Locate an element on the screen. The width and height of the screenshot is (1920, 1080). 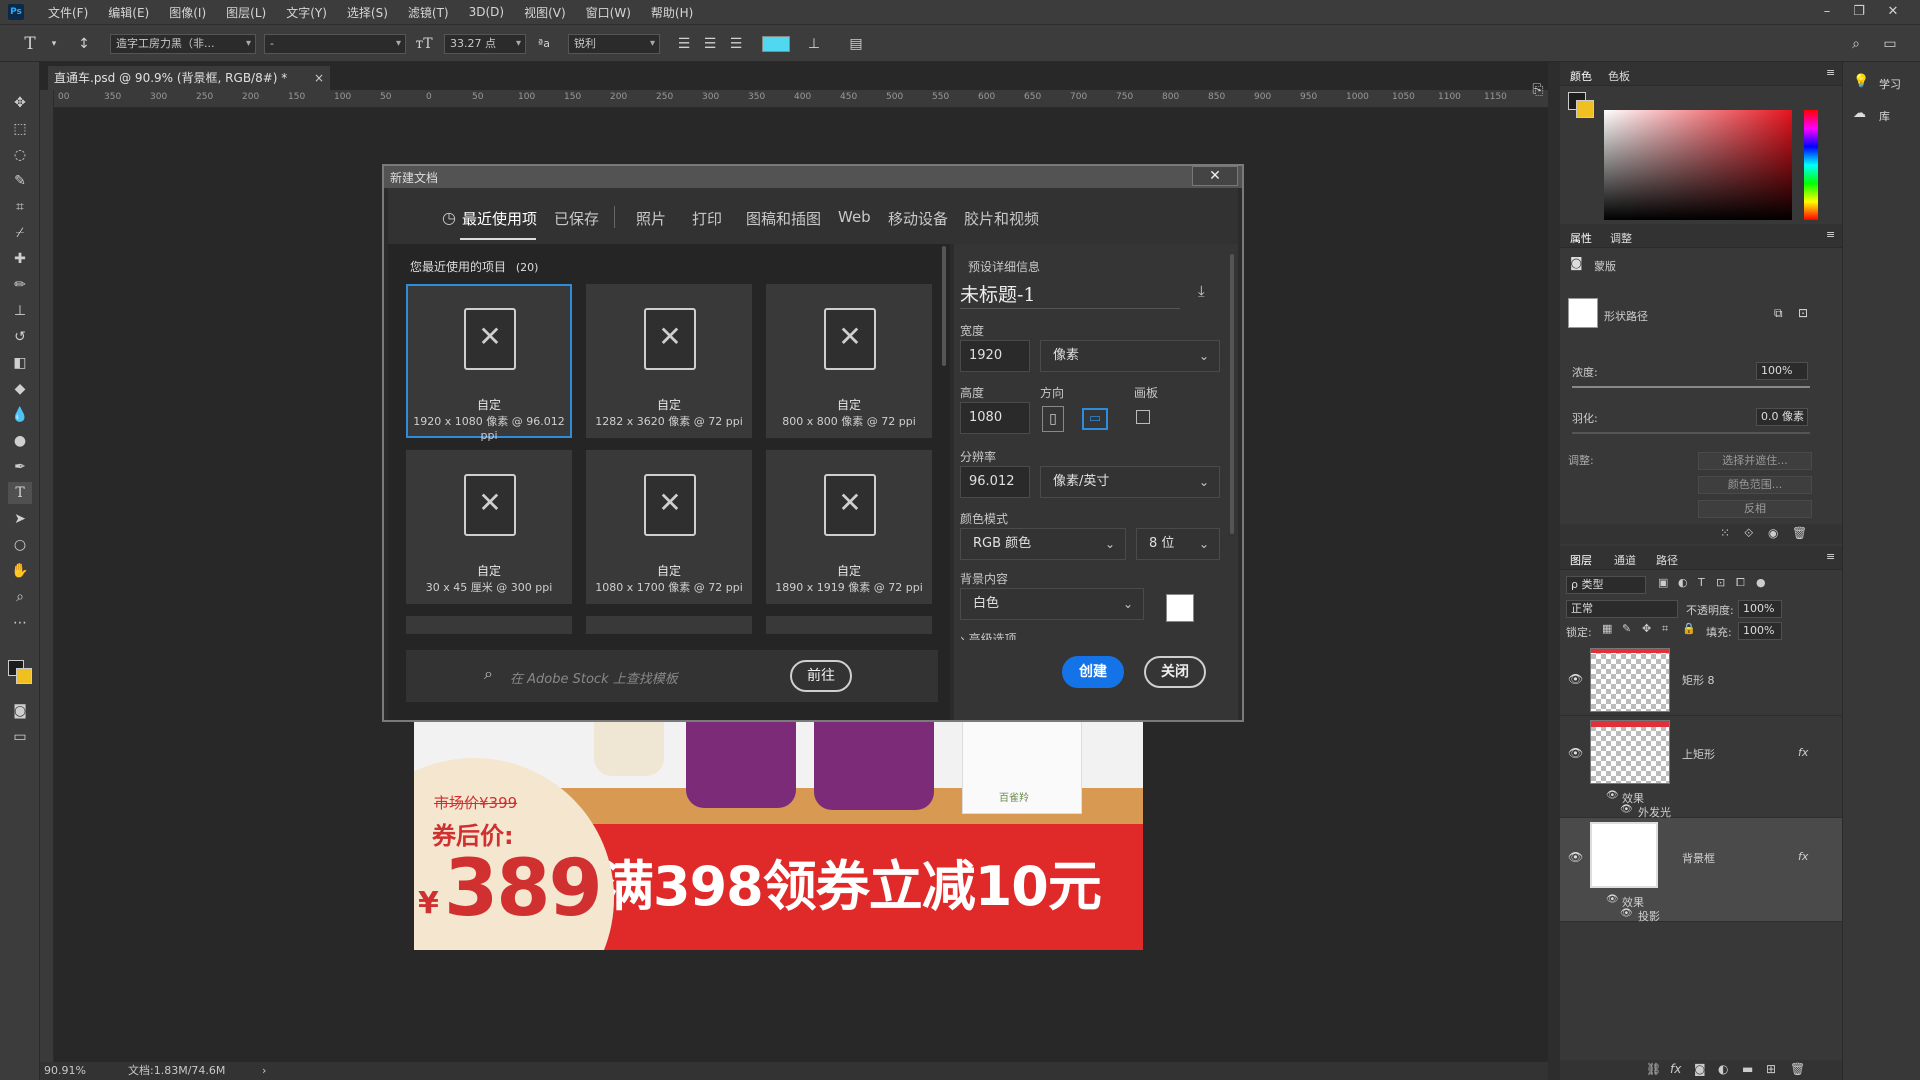
blend-mode-select: 正常 is located at coordinates (1622, 609).